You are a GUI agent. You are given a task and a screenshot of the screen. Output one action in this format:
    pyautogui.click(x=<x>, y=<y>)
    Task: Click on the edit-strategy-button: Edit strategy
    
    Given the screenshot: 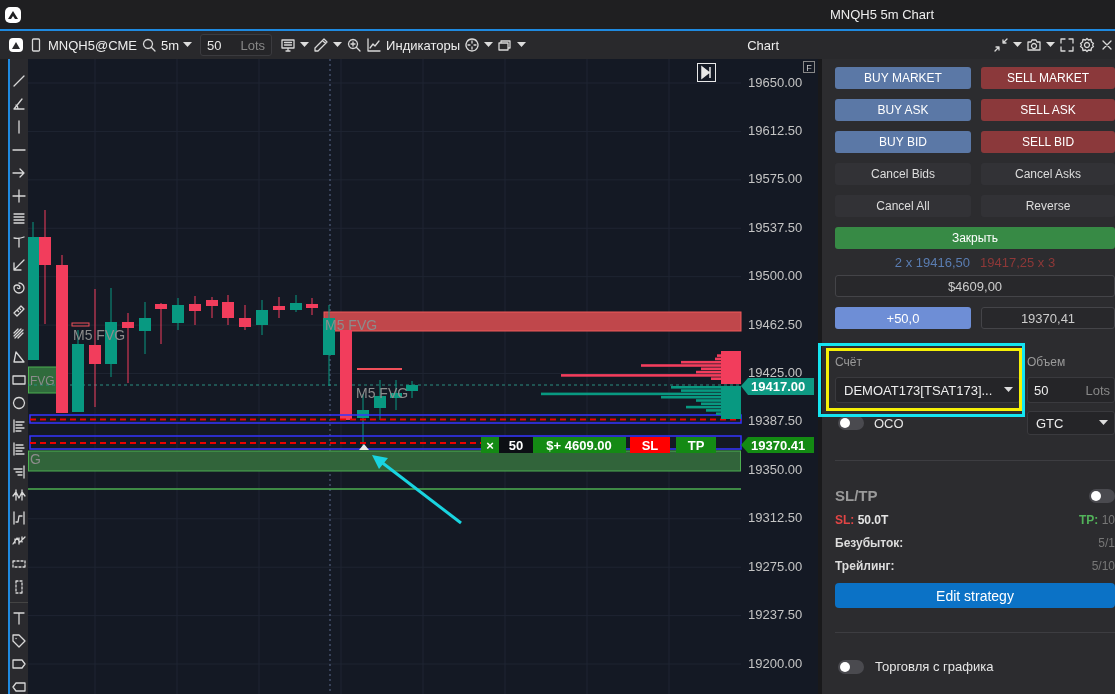 What is the action you would take?
    pyautogui.click(x=975, y=595)
    